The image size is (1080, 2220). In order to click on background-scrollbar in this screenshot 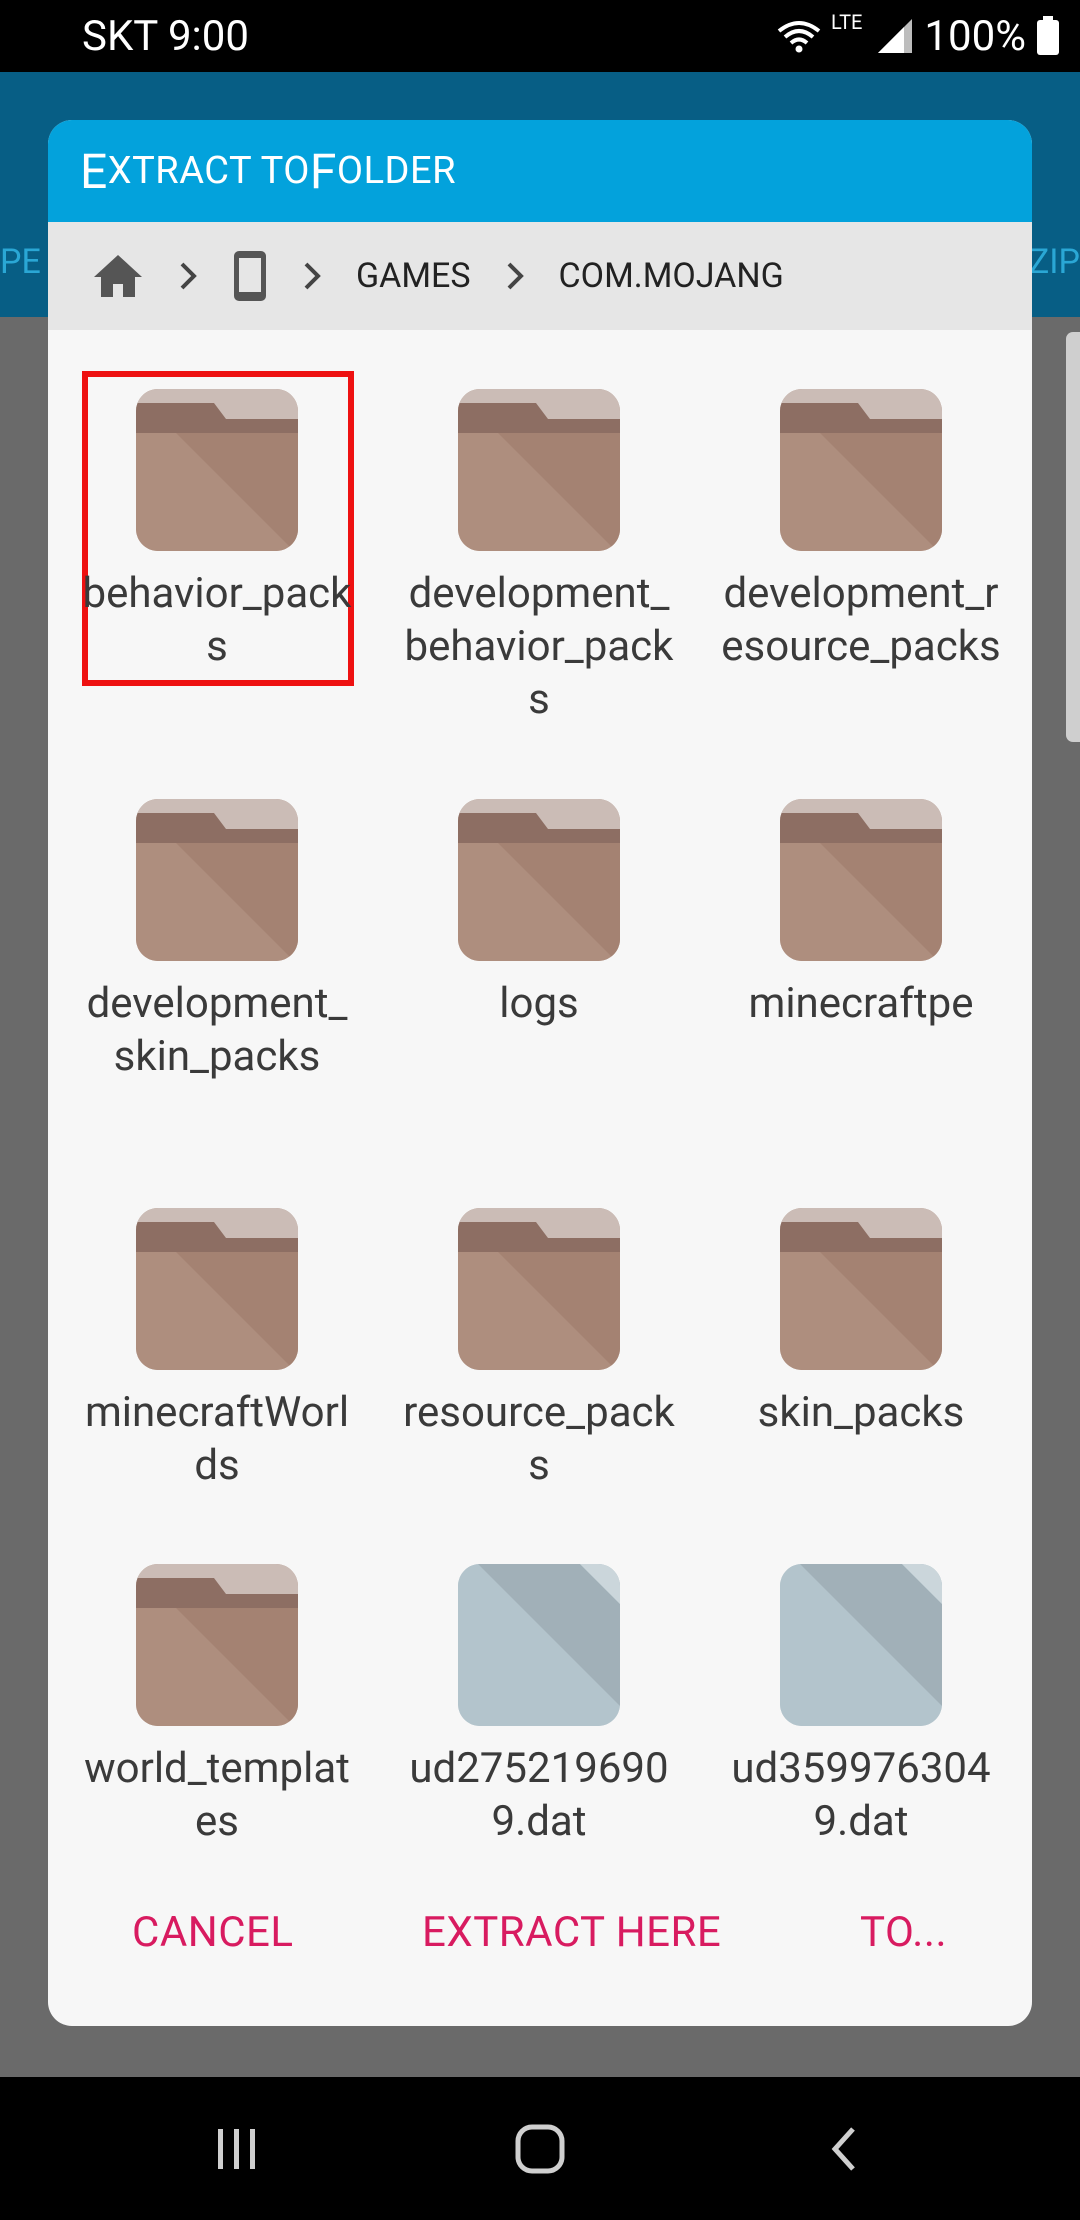, I will do `click(1073, 537)`.